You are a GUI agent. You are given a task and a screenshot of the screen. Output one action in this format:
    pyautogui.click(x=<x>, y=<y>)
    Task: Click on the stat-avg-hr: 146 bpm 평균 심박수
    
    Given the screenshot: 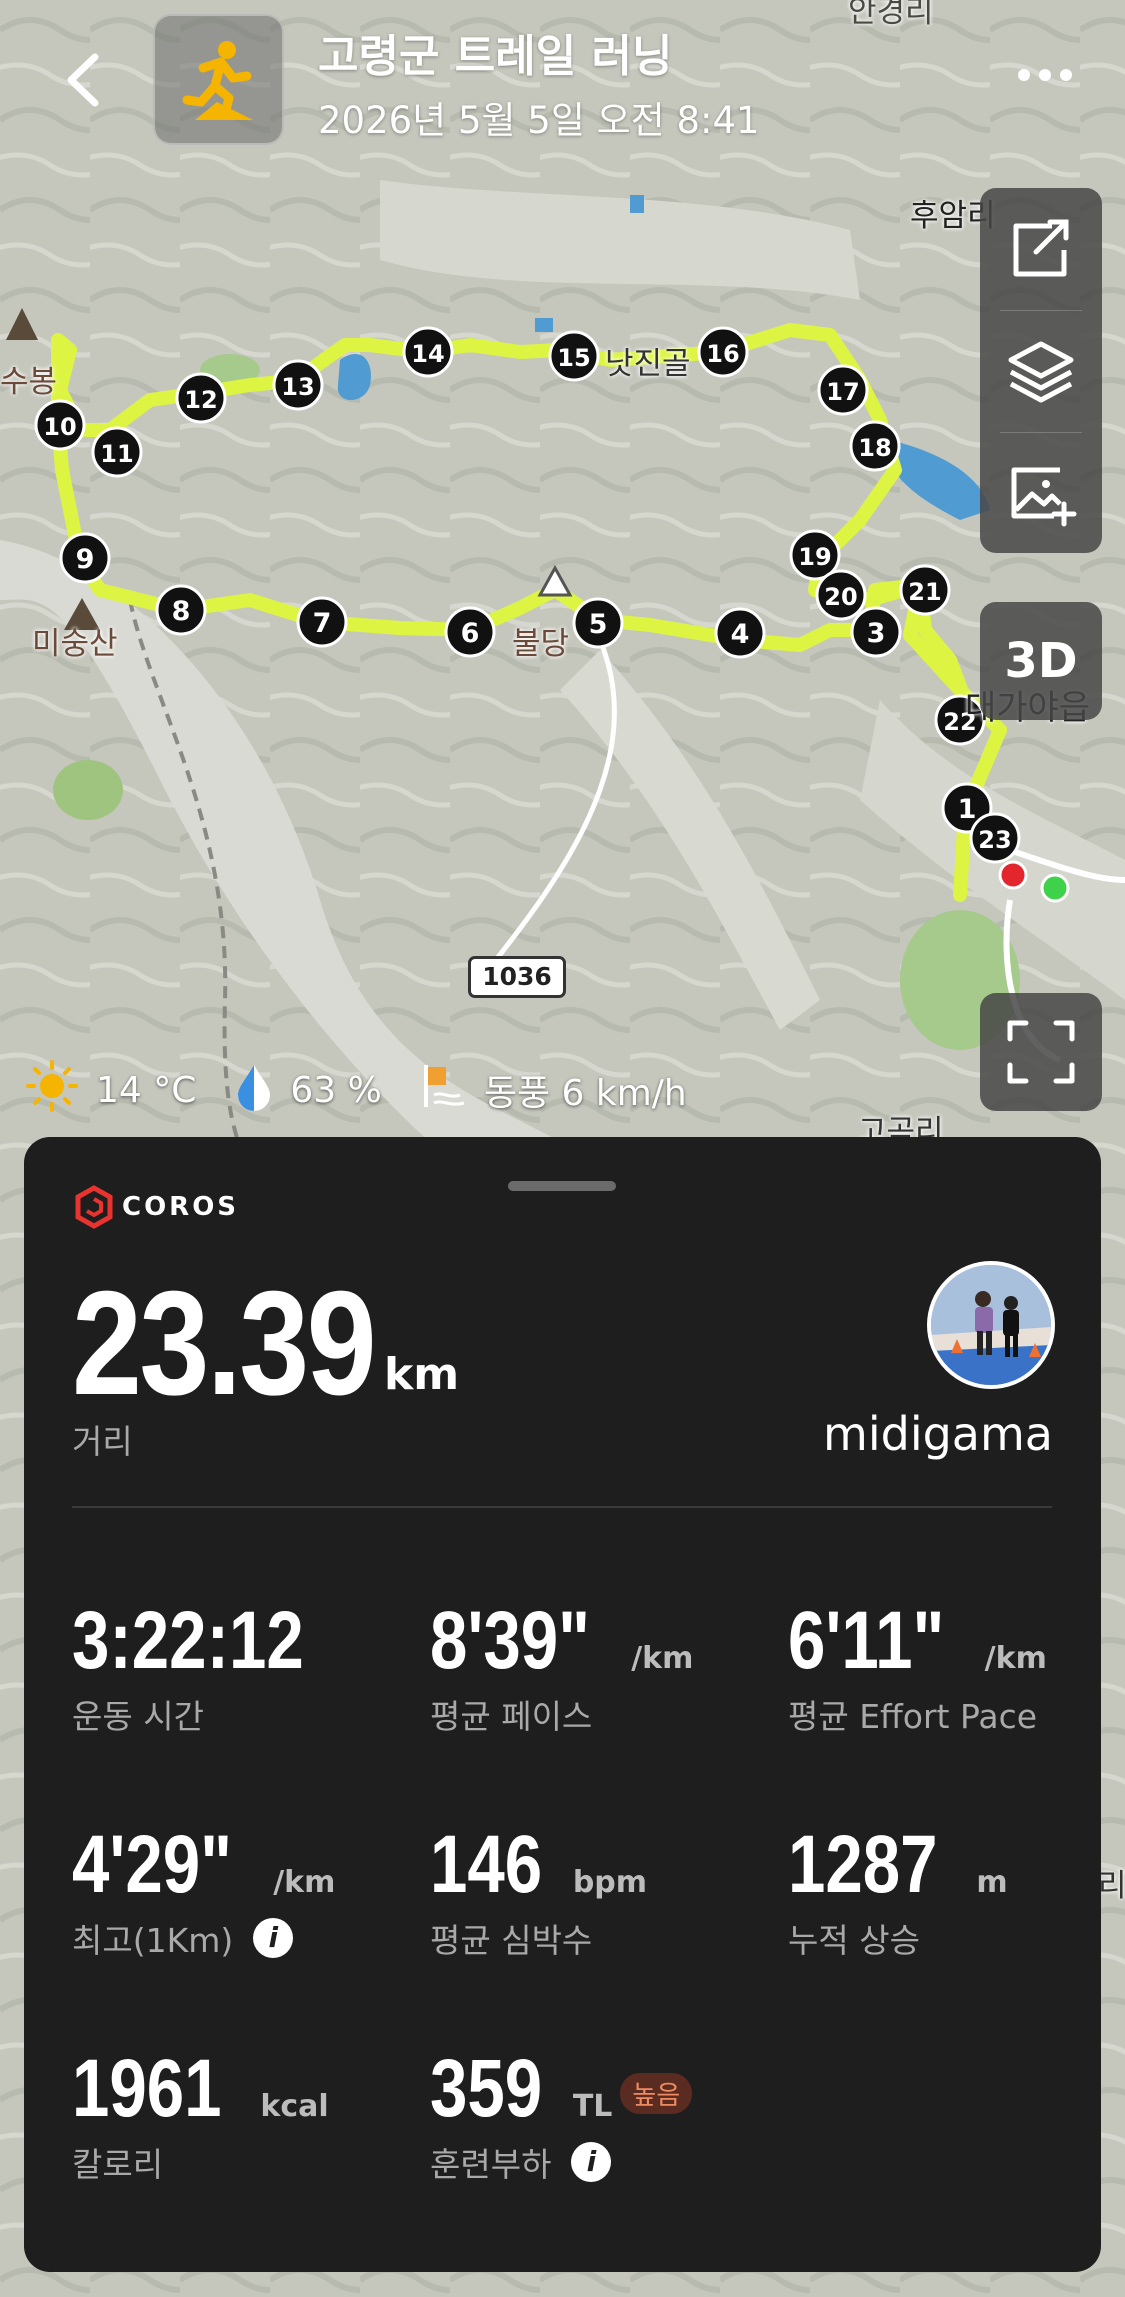 What is the action you would take?
    pyautogui.click(x=539, y=1889)
    